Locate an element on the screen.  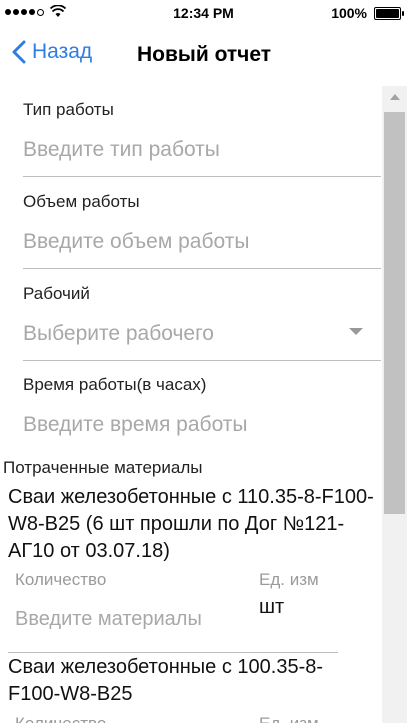
battery-percent: 100% is located at coordinates (349, 13).